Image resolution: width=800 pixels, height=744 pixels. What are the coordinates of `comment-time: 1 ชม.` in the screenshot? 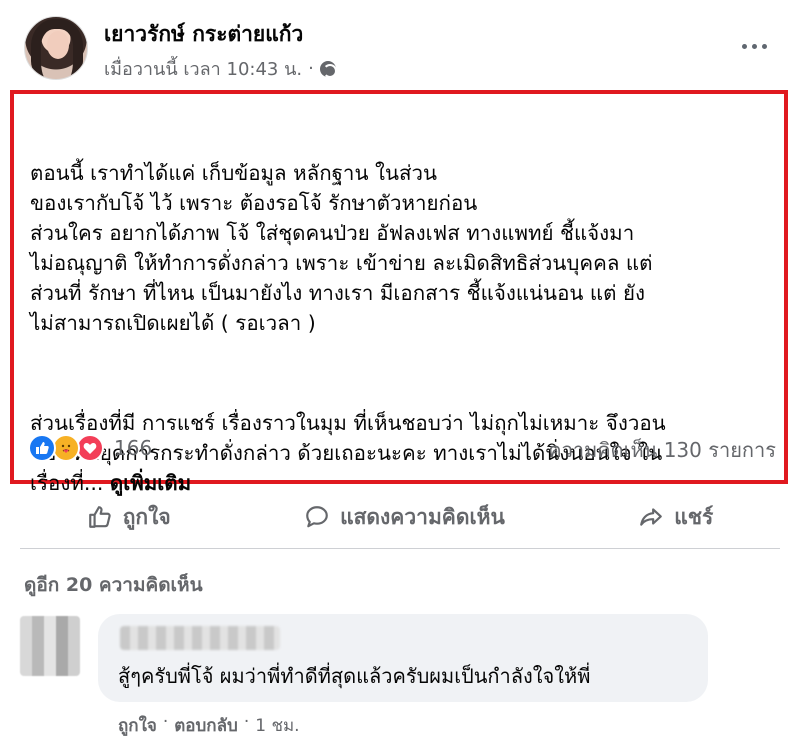 It's located at (277, 725).